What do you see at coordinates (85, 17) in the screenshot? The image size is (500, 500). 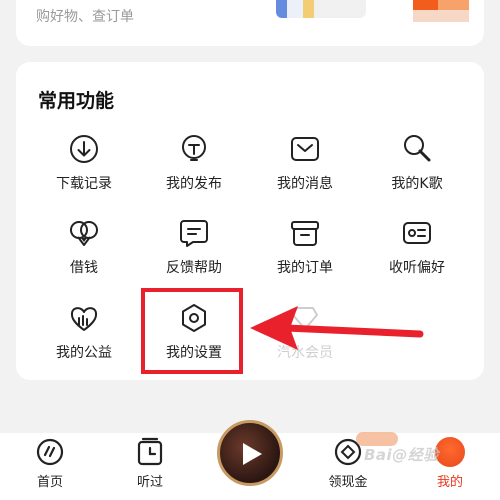 I see `top-card-subtitle: 购好物、查订单` at bounding box center [85, 17].